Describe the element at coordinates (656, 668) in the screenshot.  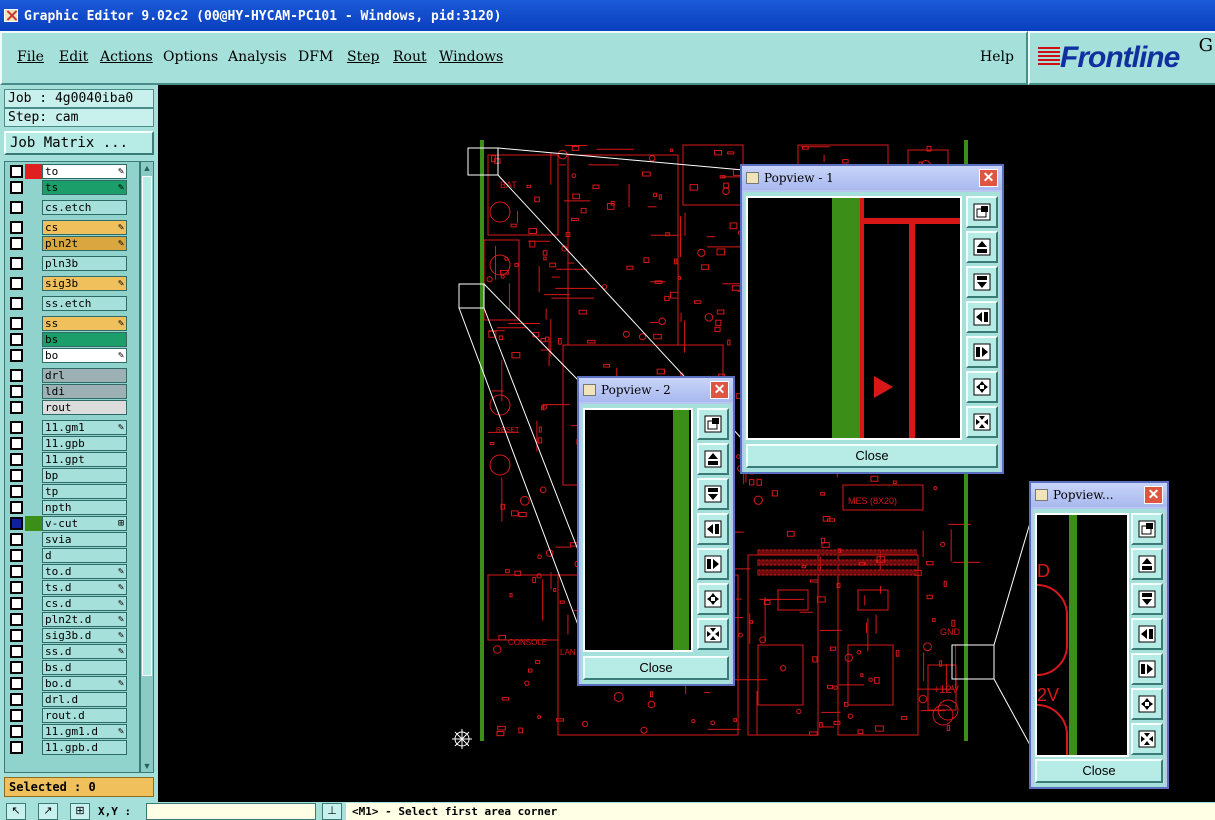
I see `popview-2-close-button: Close` at that location.